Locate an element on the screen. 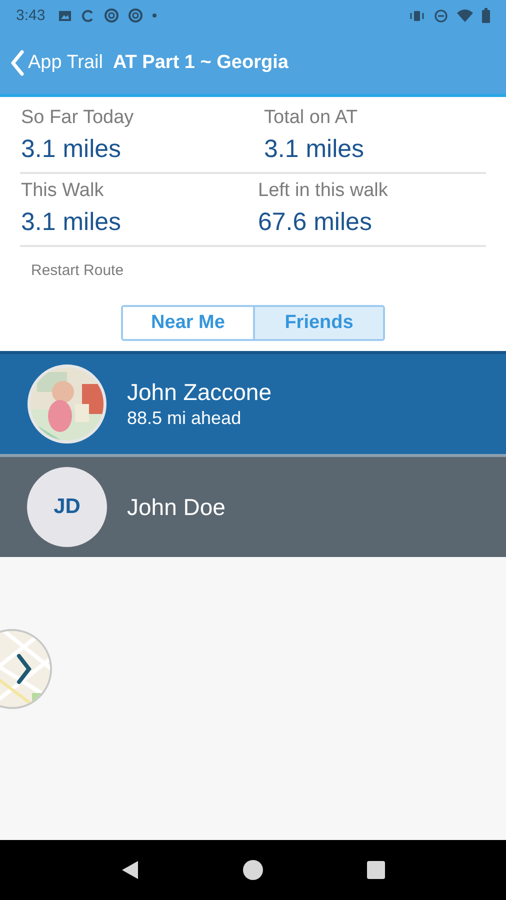  home-nav-icon is located at coordinates (253, 870).